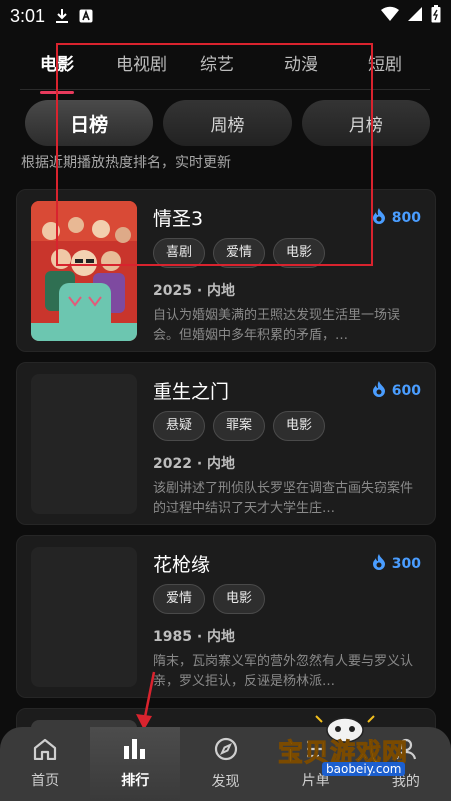  Describe the element at coordinates (126, 163) in the screenshot. I see `ranking-description: 根据近期播放热度排名，实时更新` at that location.